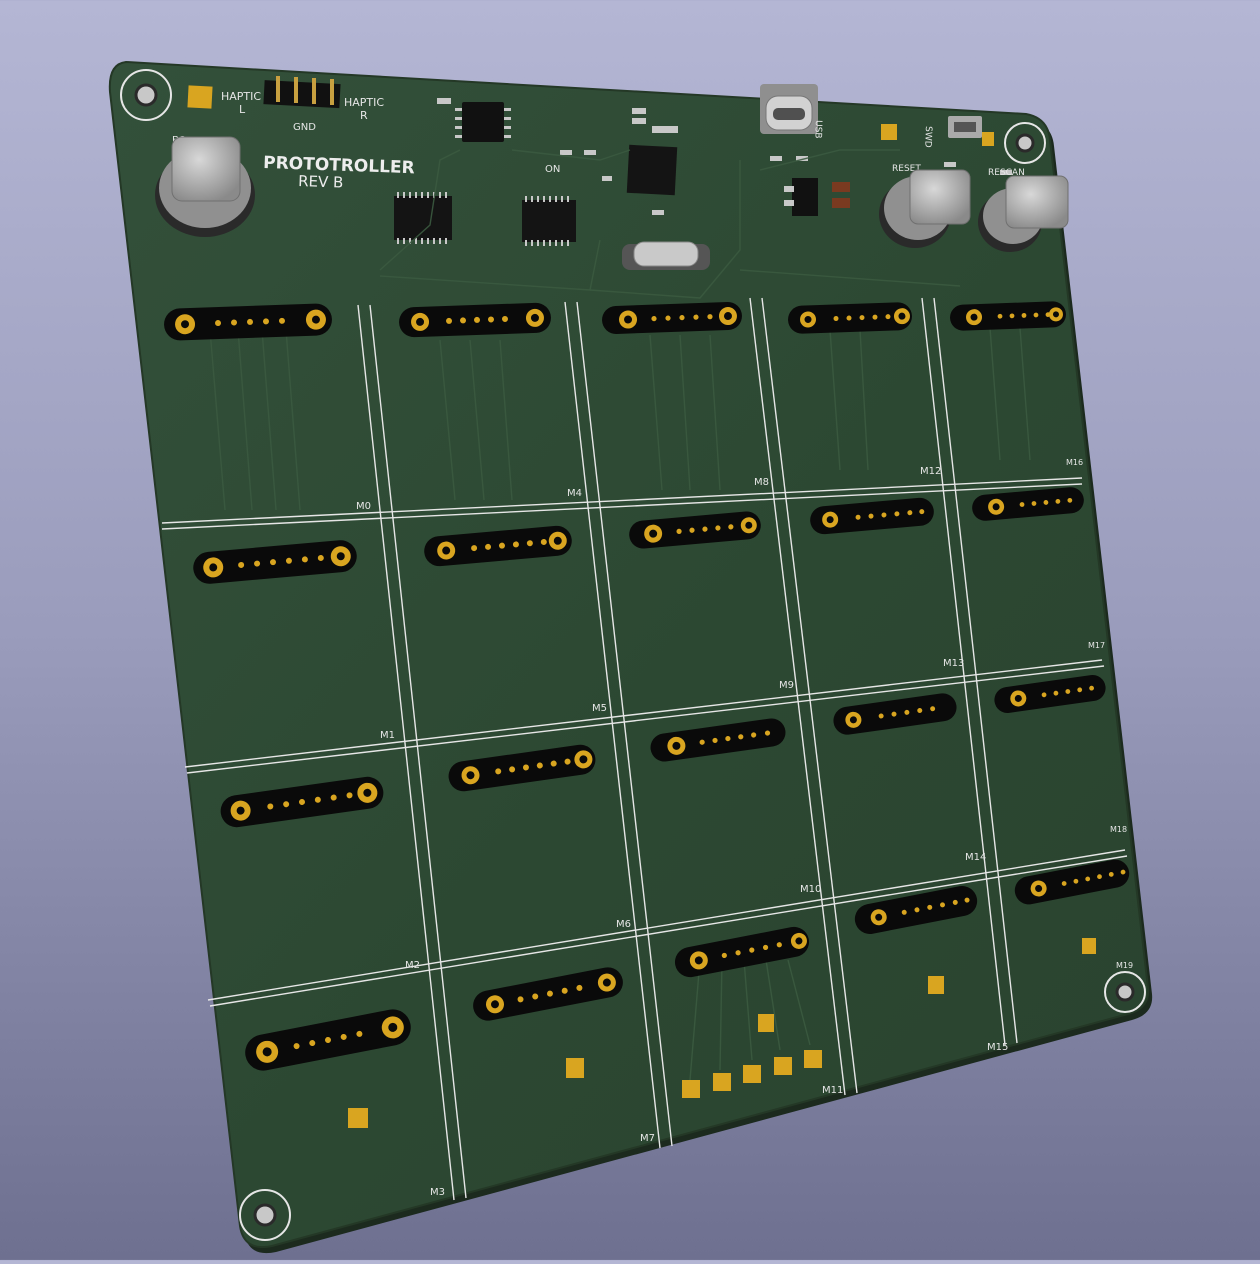 This screenshot has width=1260, height=1264. I want to click on connector-m8, so click(672, 318).